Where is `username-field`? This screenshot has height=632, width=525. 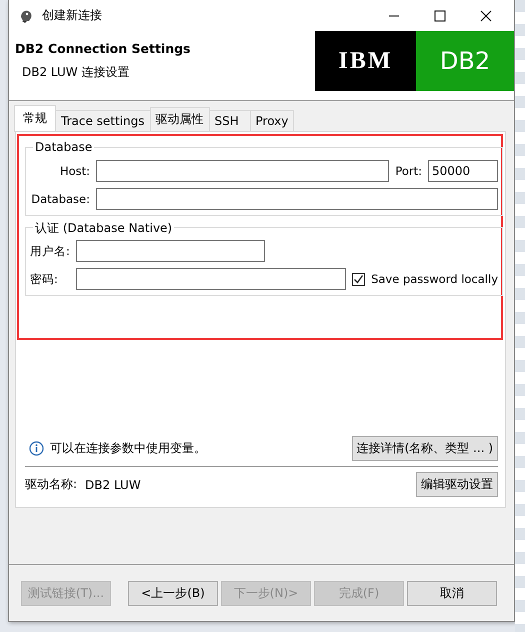 username-field is located at coordinates (170, 251).